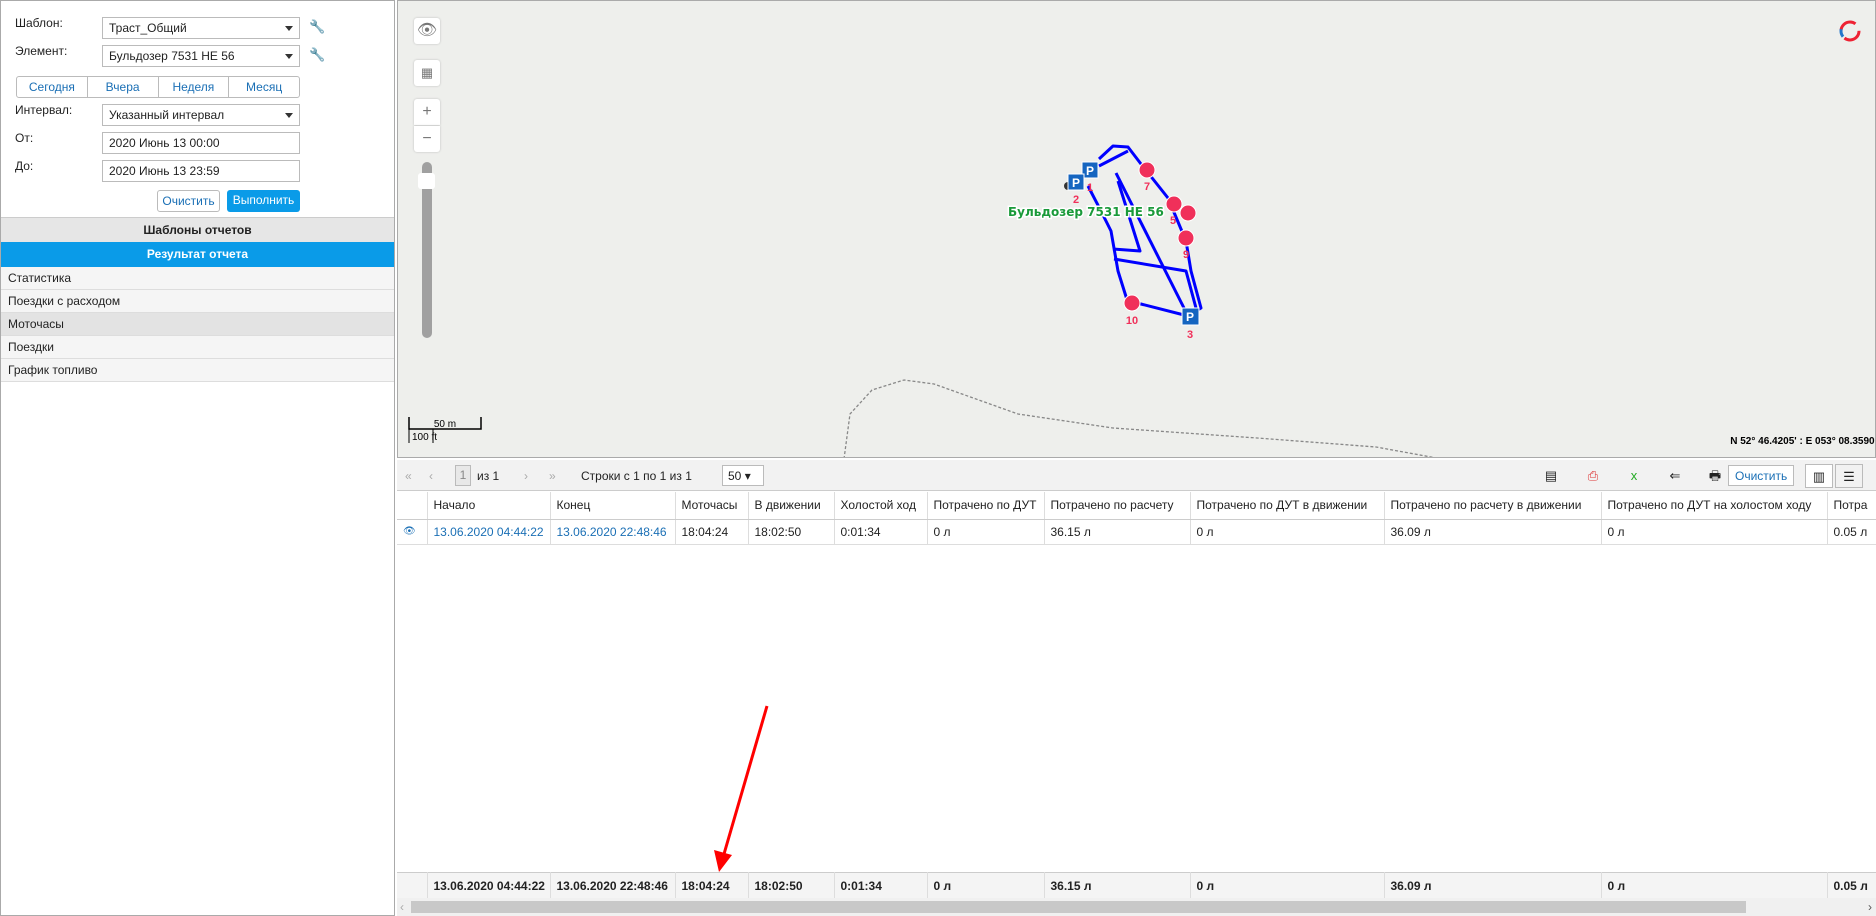 This screenshot has width=1876, height=916. I want to click on column-header: Потрачено по расчету, so click(1117, 506).